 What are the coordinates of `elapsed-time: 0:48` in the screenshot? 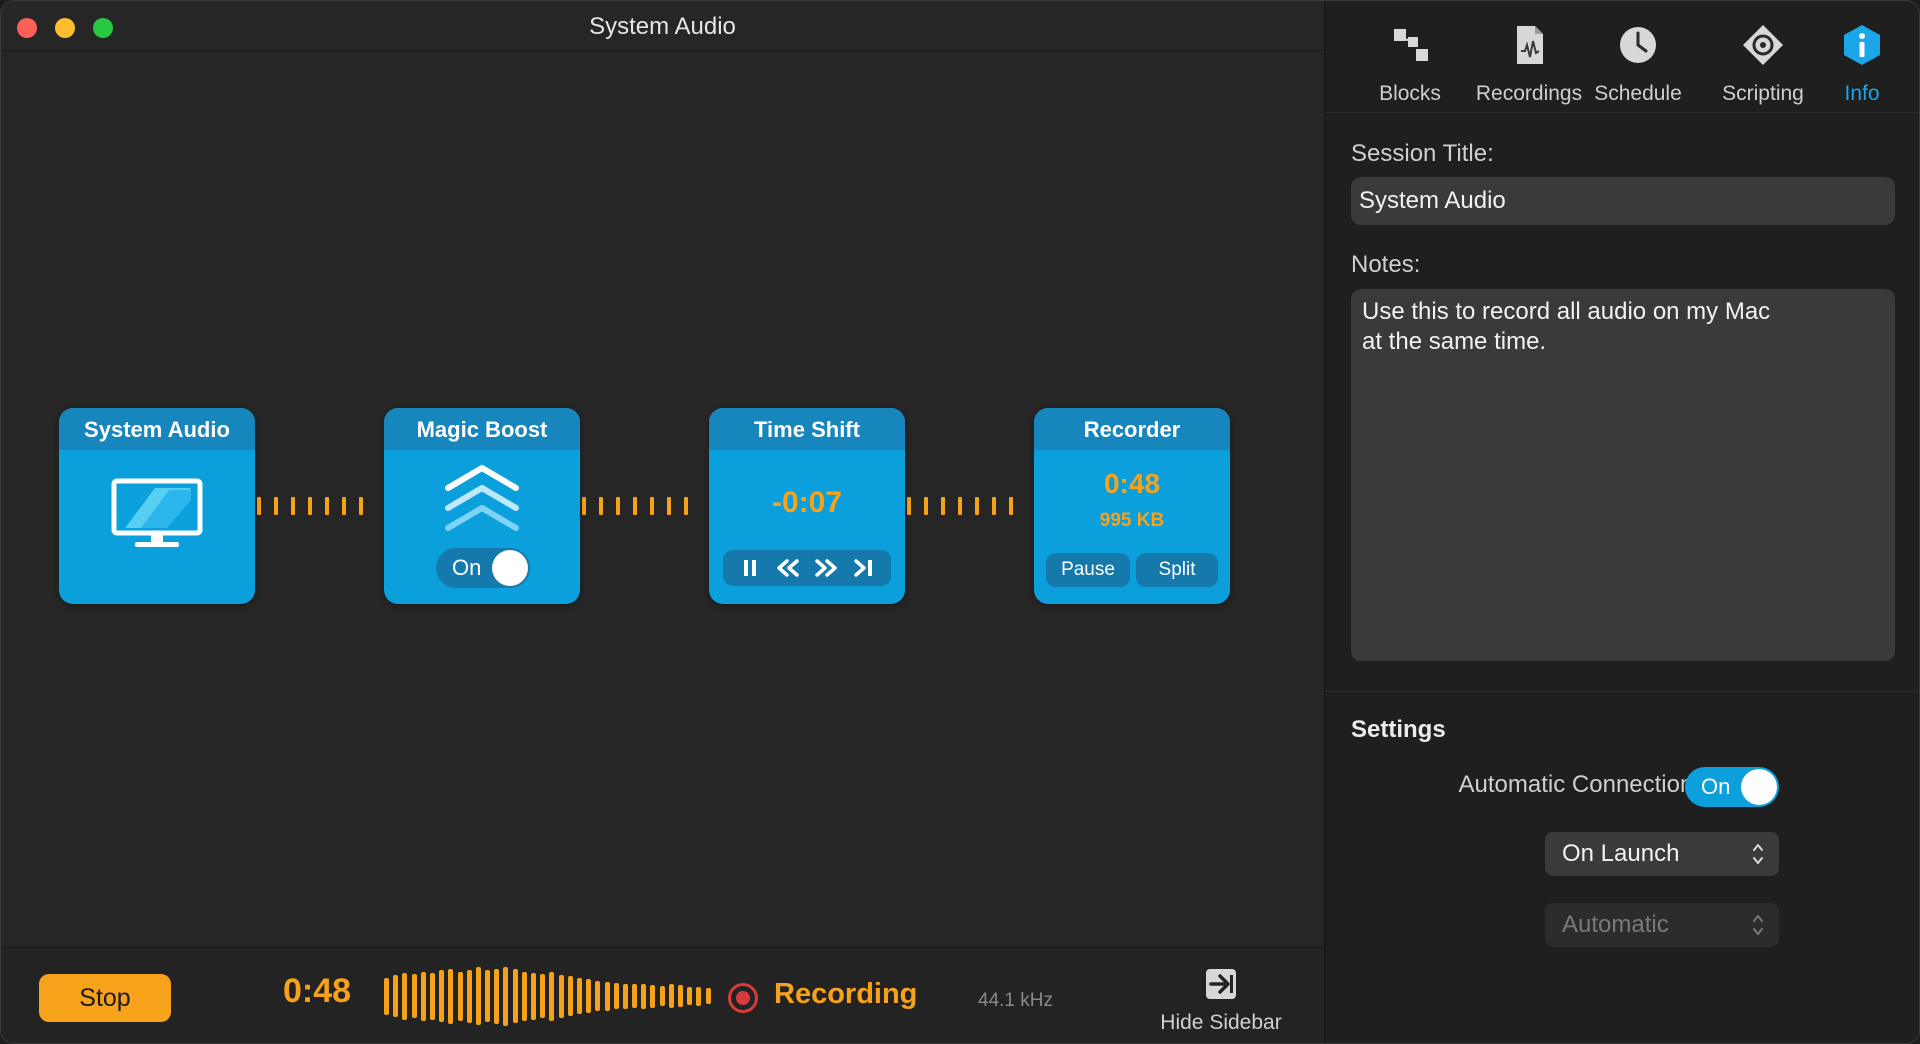 It's located at (317, 991).